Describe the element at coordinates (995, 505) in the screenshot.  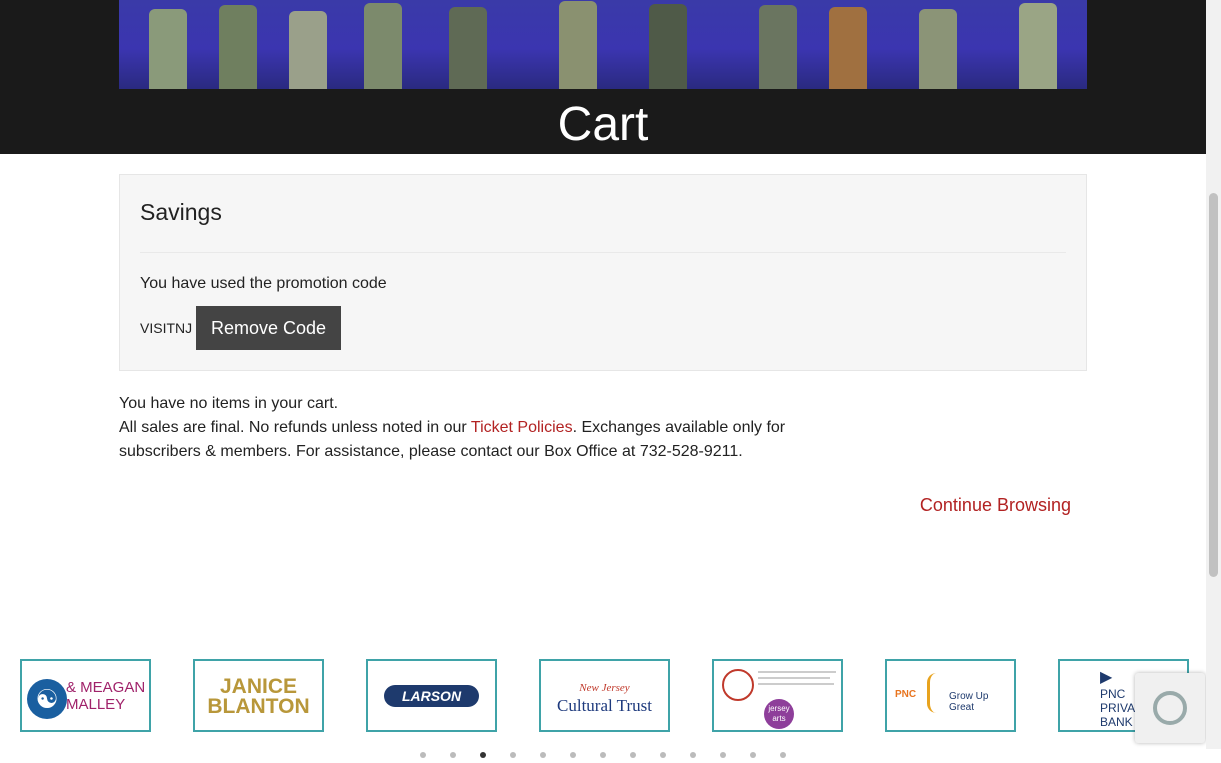
I see `continue-browsing-link: Continue Browsing` at that location.